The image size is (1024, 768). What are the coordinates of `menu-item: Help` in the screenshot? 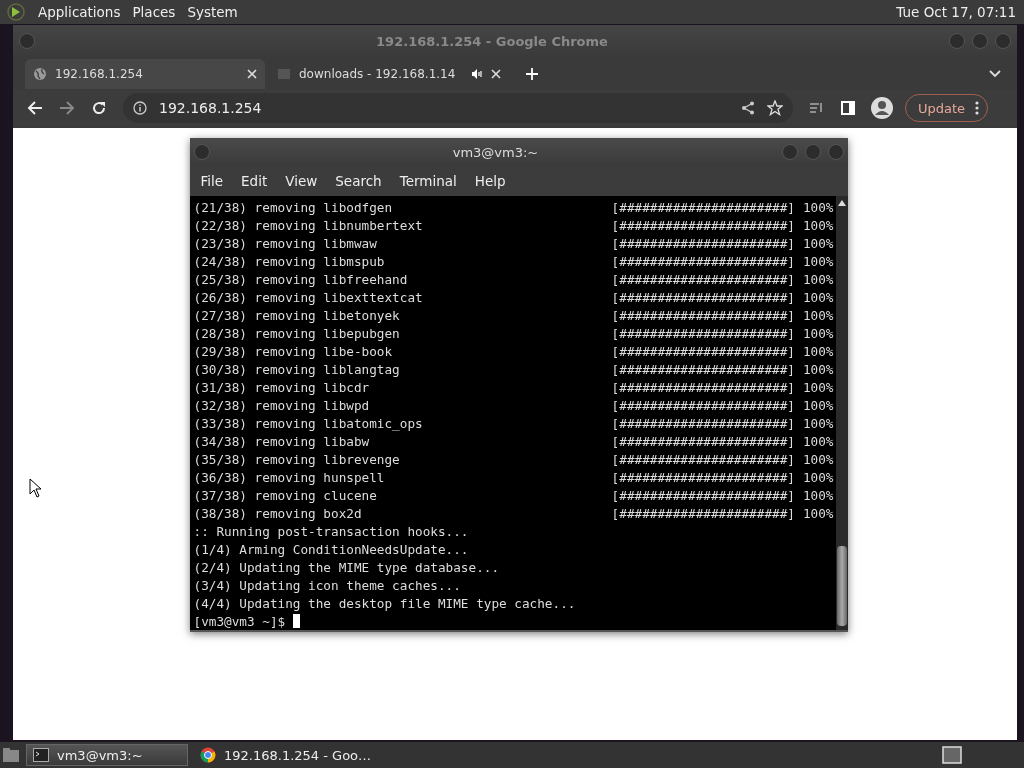 It's located at (490, 181).